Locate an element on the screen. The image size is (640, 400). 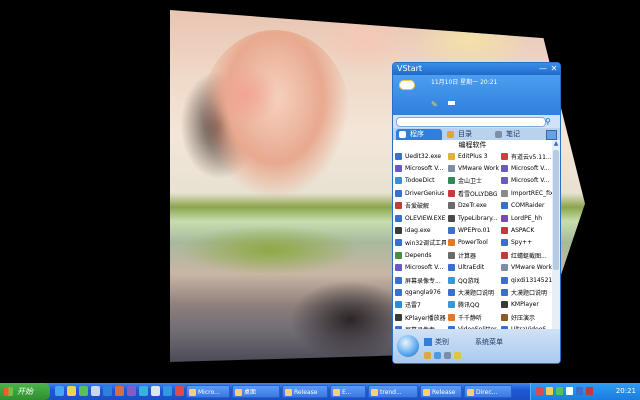
close-button: ✕ is located at coordinates (554, 68).